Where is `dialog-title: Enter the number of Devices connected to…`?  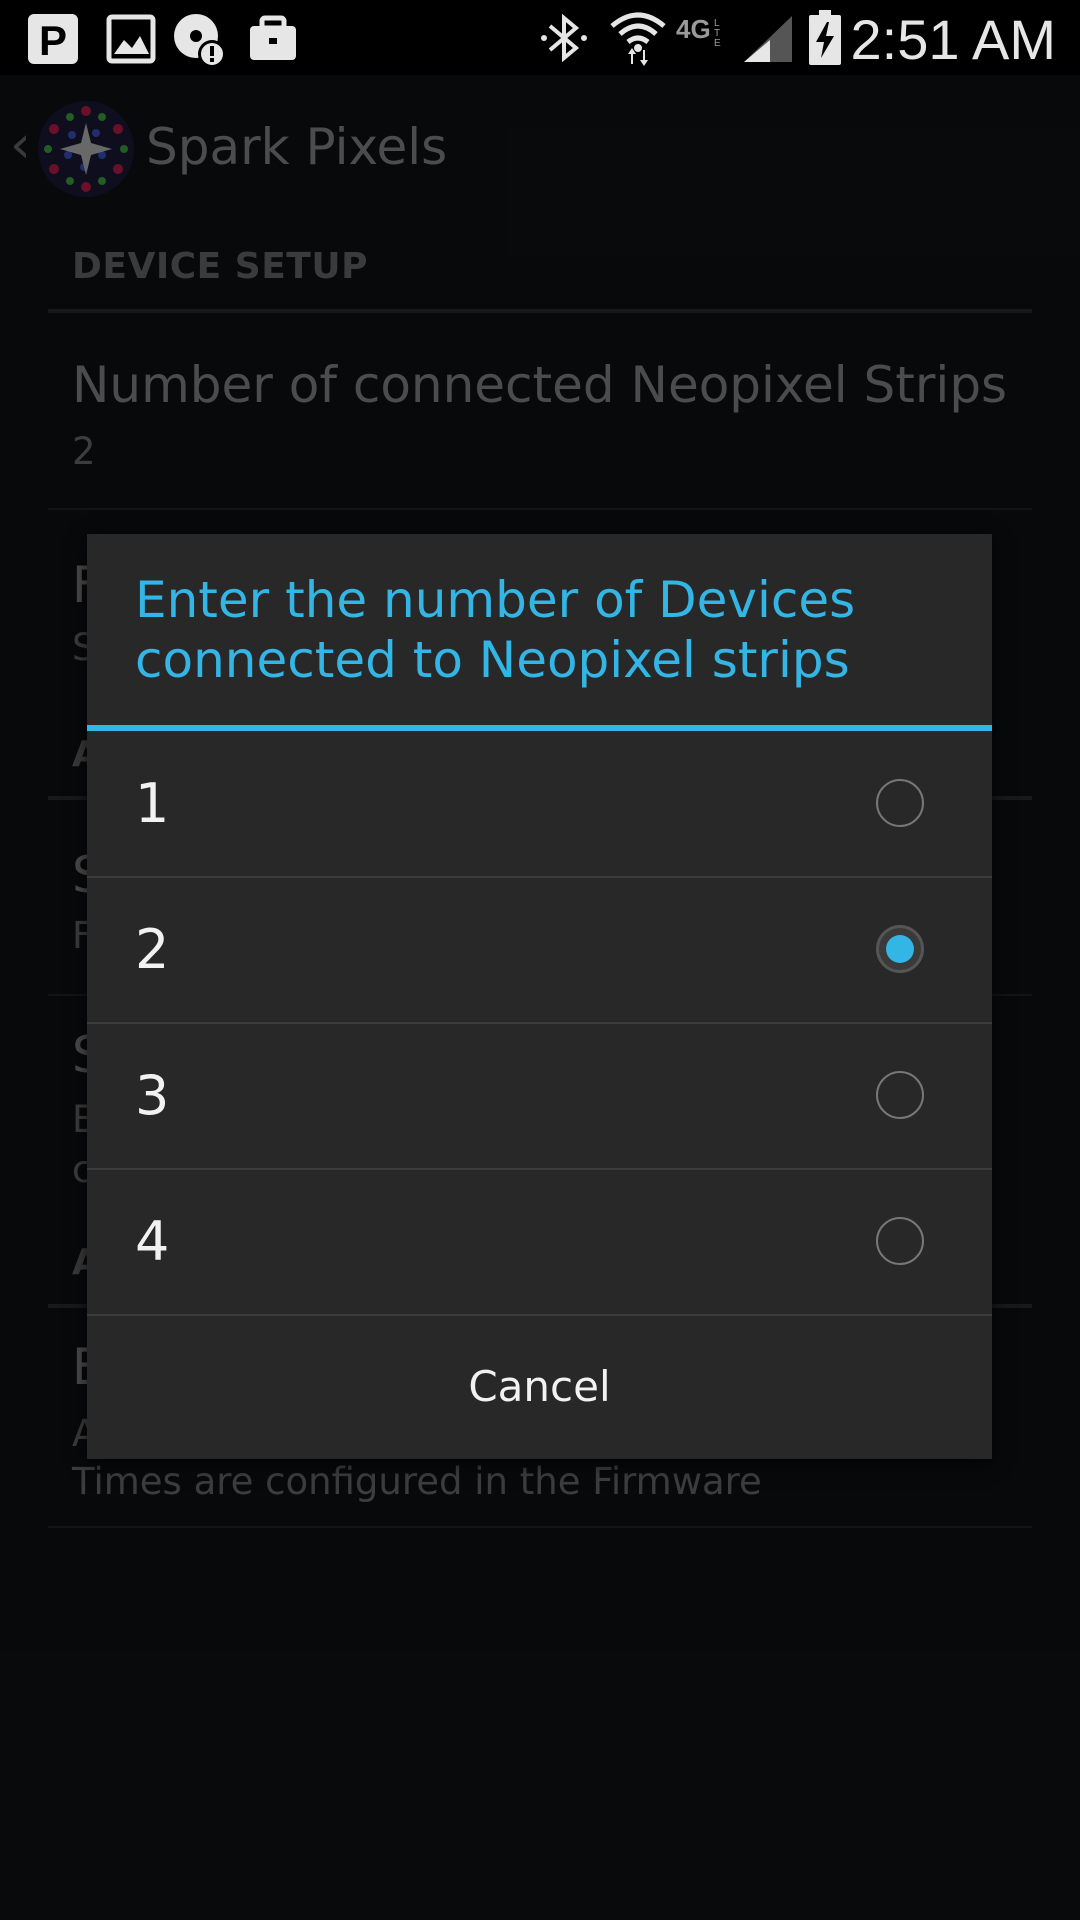
dialog-title: Enter the number of Devices connected to… is located at coordinates (495, 630).